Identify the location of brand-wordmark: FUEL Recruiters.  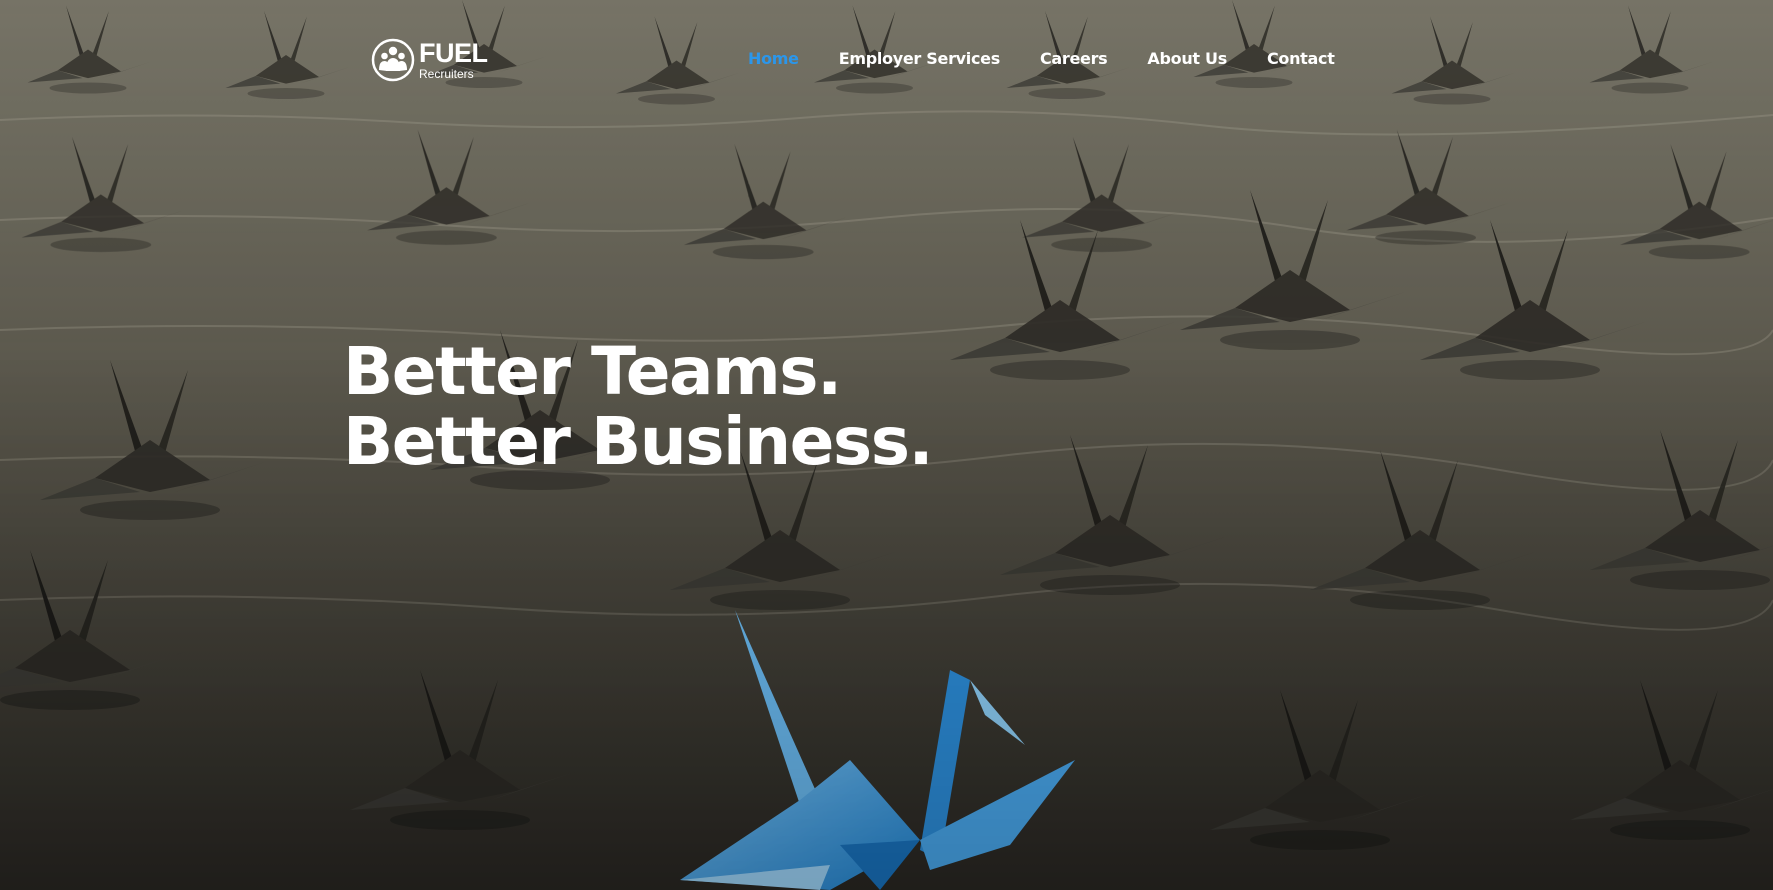
(453, 59).